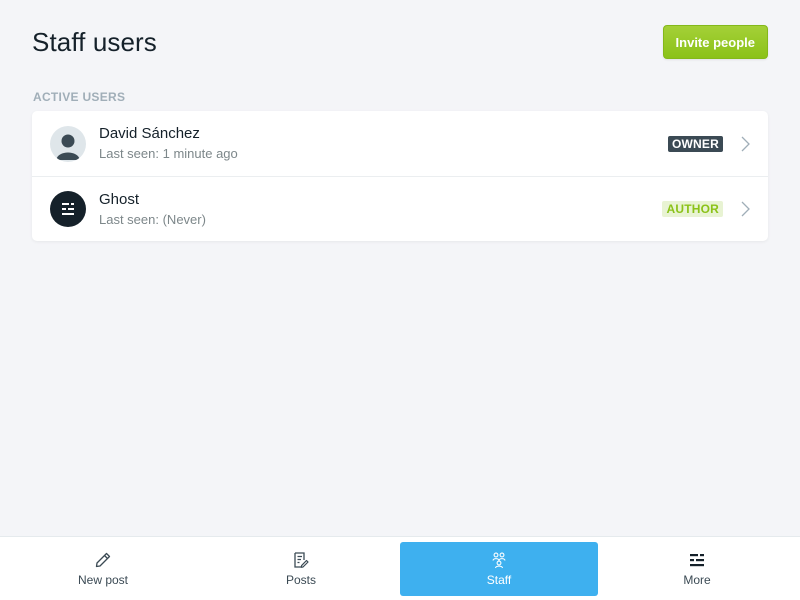 The image size is (800, 600). Describe the element at coordinates (697, 579) in the screenshot. I see `nav-item-label: More` at that location.